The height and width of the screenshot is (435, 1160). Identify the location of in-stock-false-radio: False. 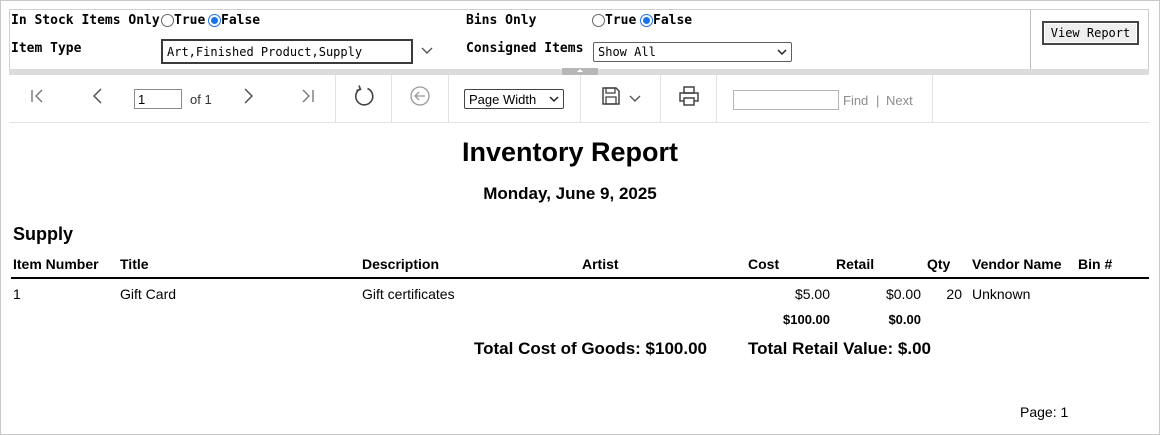
(234, 20).